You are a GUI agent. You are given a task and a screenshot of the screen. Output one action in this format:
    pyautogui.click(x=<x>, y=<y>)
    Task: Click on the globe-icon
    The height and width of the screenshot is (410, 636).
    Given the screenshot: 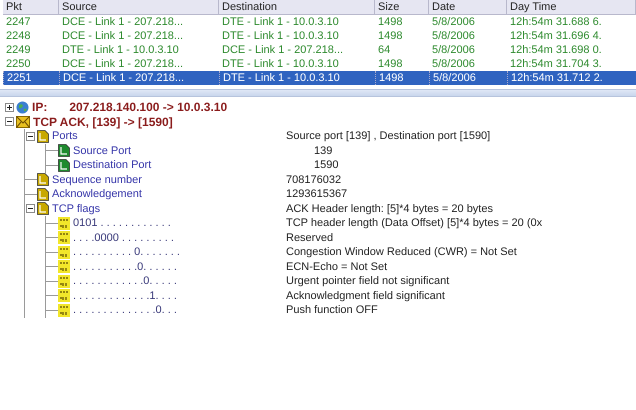 What is the action you would take?
    pyautogui.click(x=22, y=107)
    